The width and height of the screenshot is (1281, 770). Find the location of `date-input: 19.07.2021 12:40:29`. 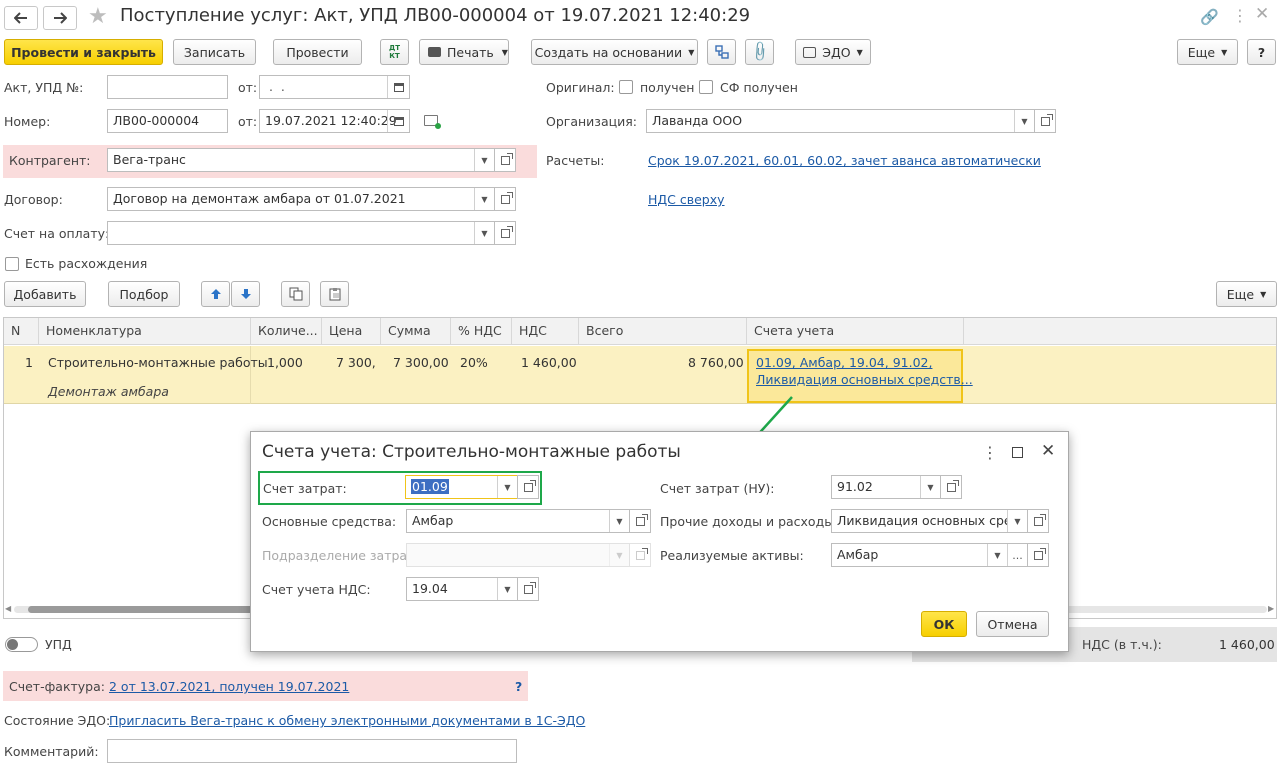

date-input: 19.07.2021 12:40:29 is located at coordinates (334, 121).